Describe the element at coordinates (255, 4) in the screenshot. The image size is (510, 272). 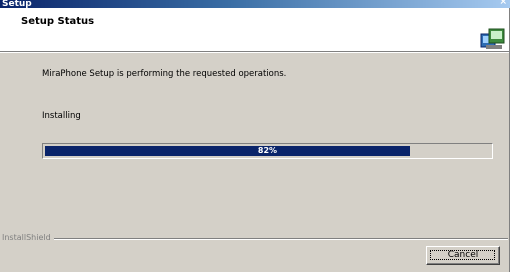
I see `title-bar: Setup ×` at that location.